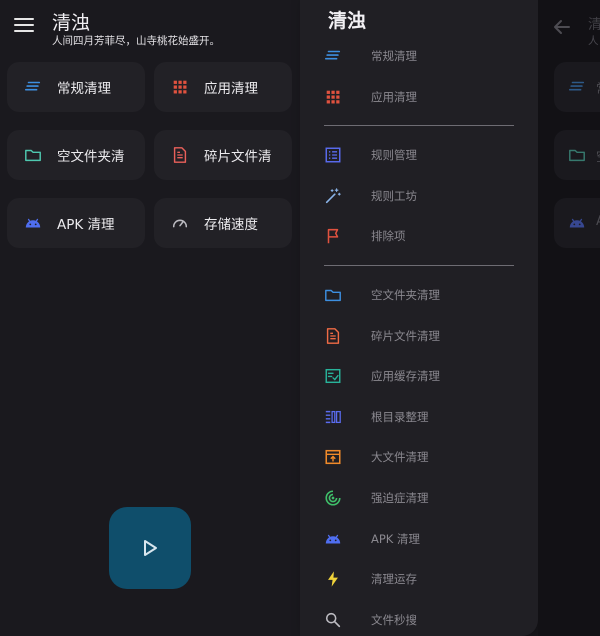 This screenshot has height=636, width=600. I want to click on list-box-icon, so click(333, 155).